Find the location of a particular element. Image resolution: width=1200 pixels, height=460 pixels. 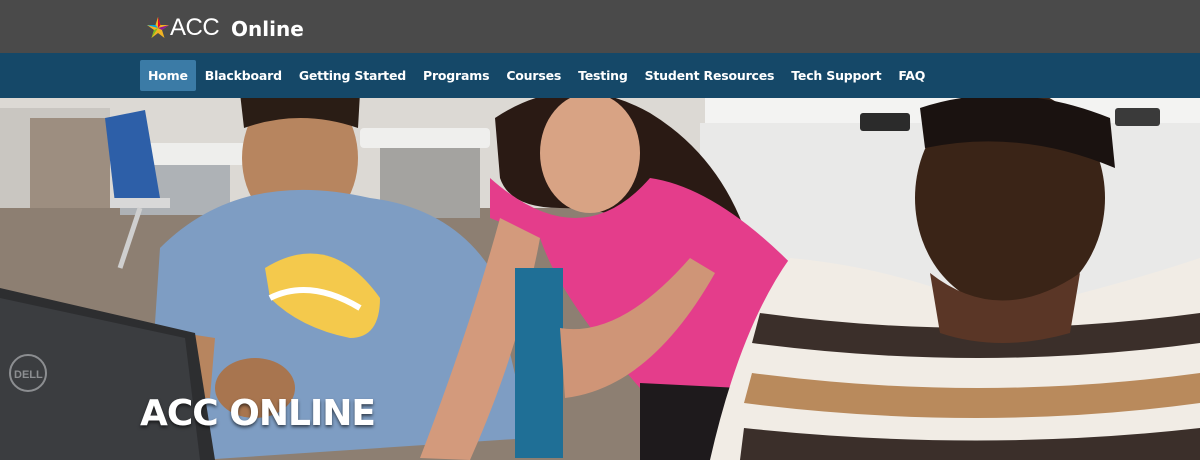

nav-item-tech-support: Tech Support is located at coordinates (836, 75).